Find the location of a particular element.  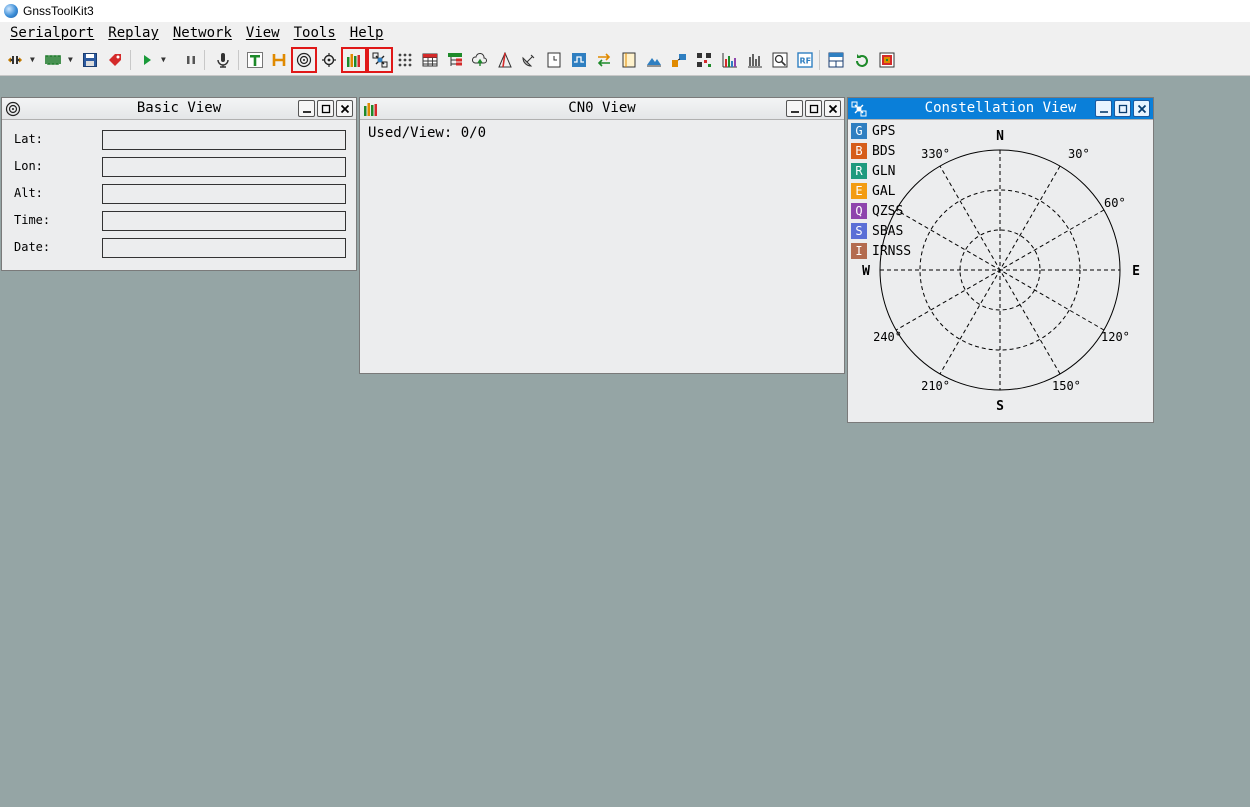

zoom-image-icon is located at coordinates (780, 60).